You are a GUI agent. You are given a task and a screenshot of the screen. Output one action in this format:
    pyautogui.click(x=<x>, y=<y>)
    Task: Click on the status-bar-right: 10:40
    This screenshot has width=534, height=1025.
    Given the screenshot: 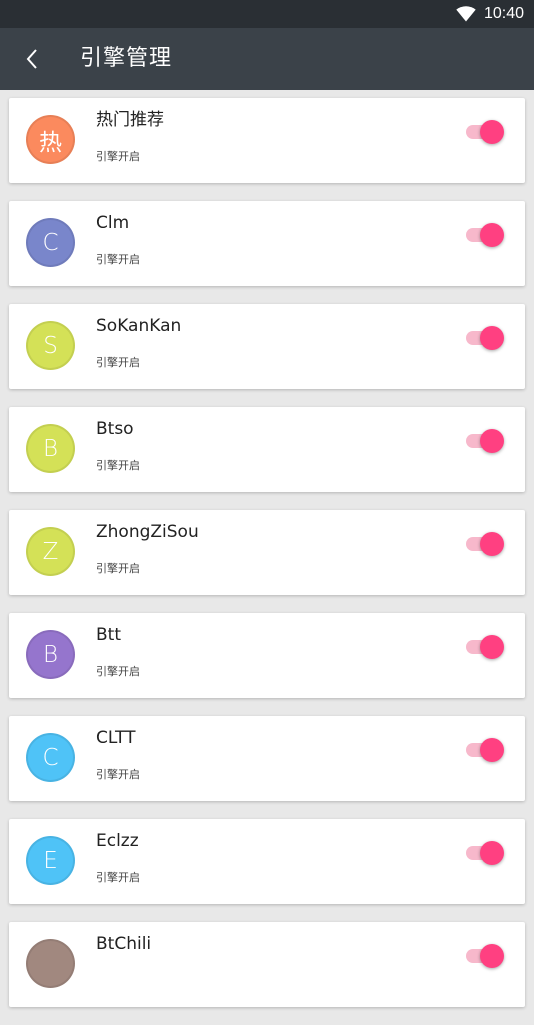 What is the action you would take?
    pyautogui.click(x=490, y=14)
    